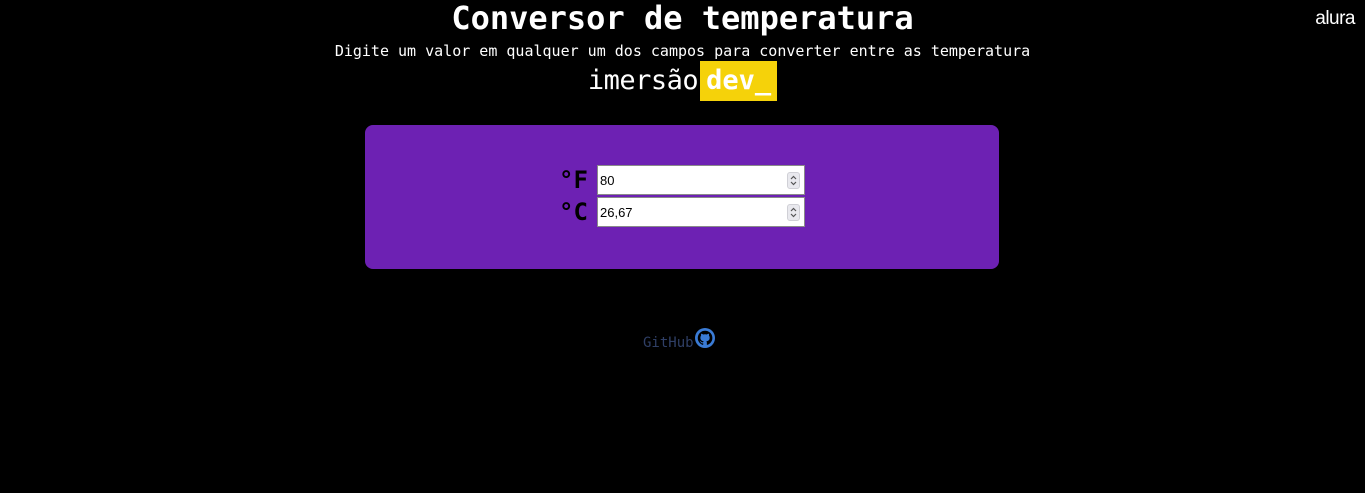  Describe the element at coordinates (704, 338) in the screenshot. I see `github-icon` at that location.